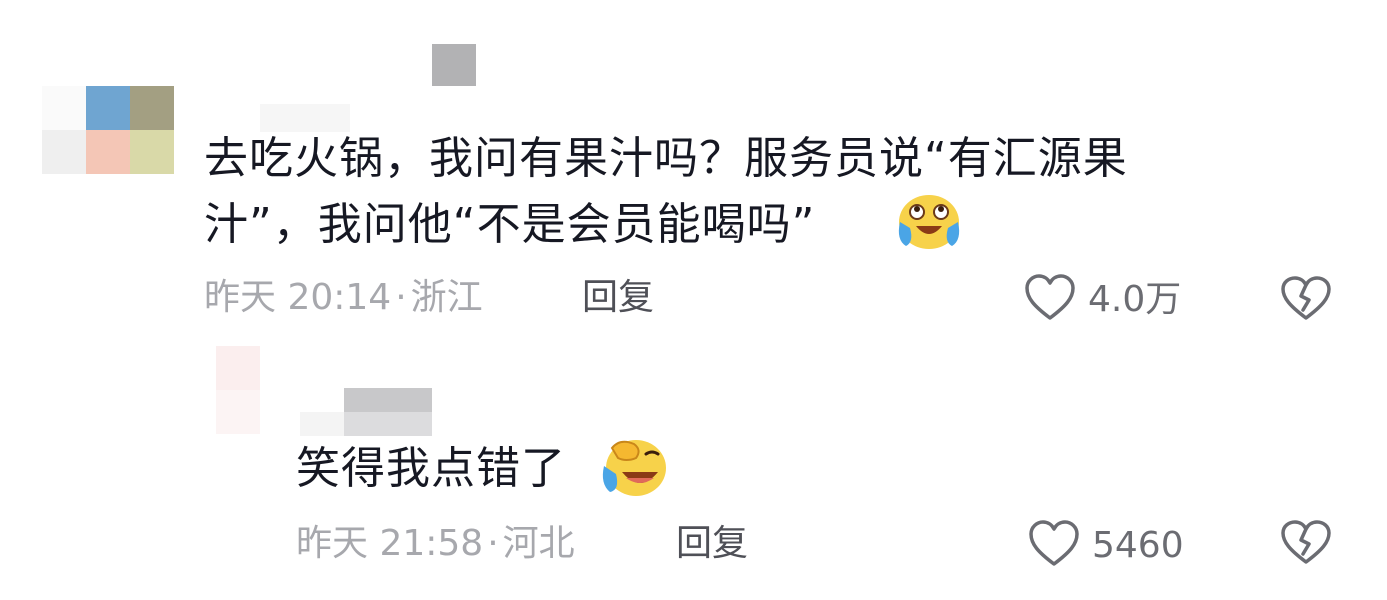 This screenshot has height=600, width=1387. Describe the element at coordinates (929, 222) in the screenshot. I see `crying-laughing-emoji` at that location.